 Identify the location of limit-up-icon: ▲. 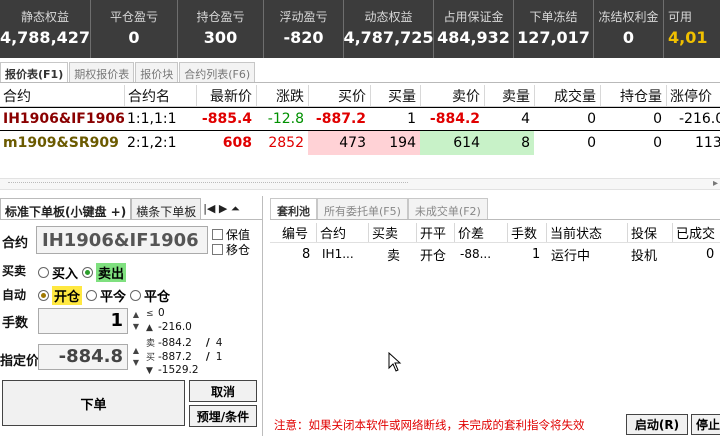
(149, 328).